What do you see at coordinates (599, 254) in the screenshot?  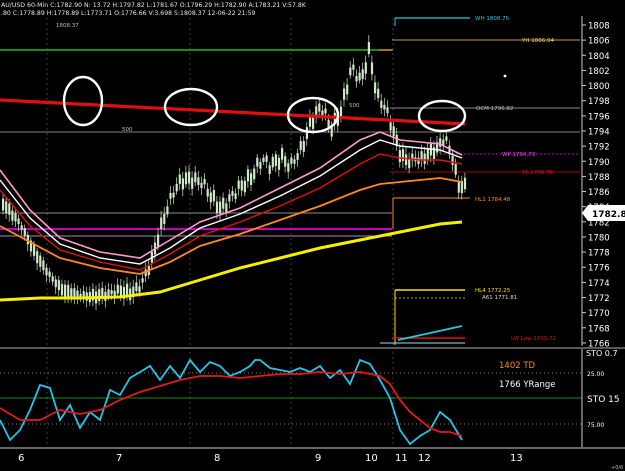 I see `price-tick-label: 1778` at bounding box center [599, 254].